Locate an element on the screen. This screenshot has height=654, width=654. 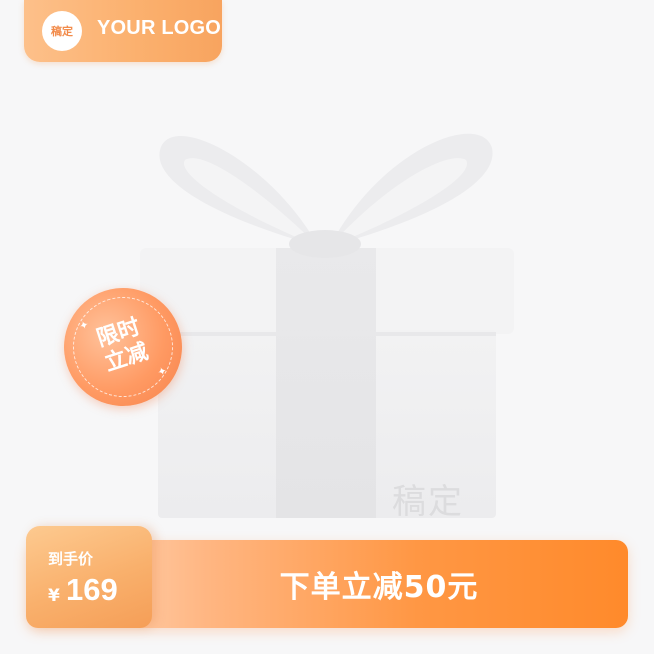
gift-watermark: 稿定 is located at coordinates (428, 502).